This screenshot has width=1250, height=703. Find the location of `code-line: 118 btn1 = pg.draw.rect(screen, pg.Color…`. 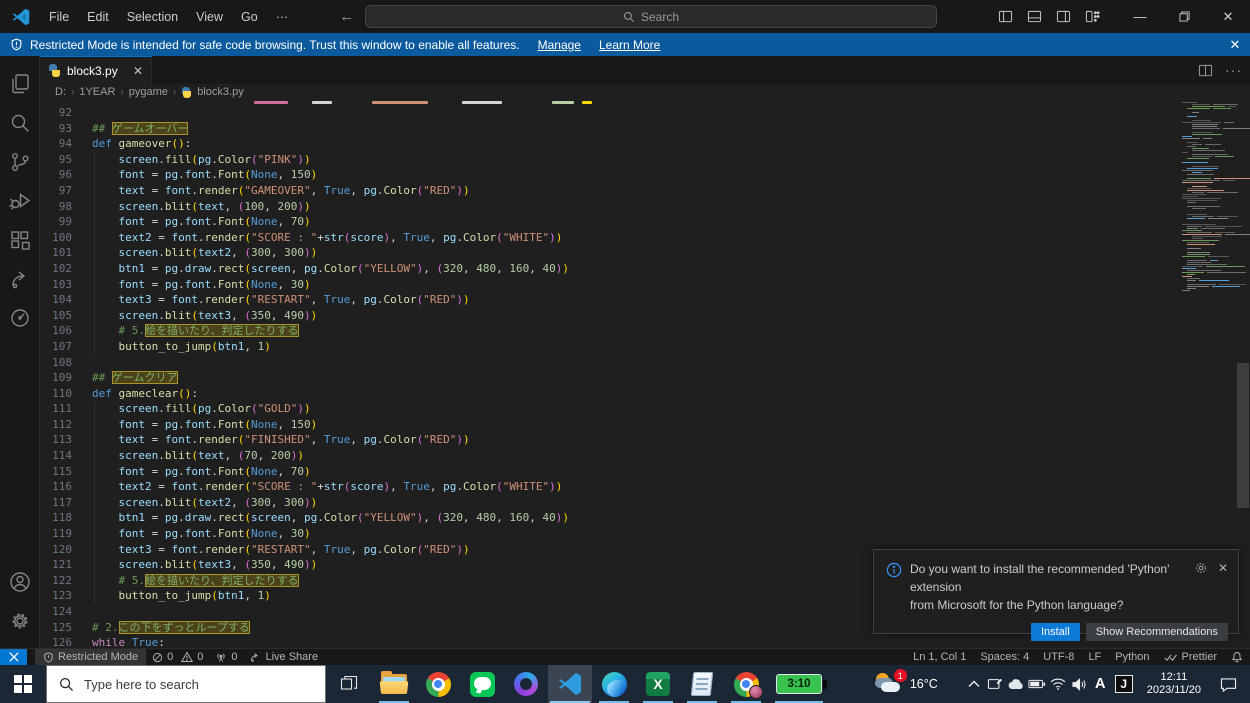

code-line: 118 btn1 = pg.draw.rect(screen, pg.Color… is located at coordinates (645, 518).